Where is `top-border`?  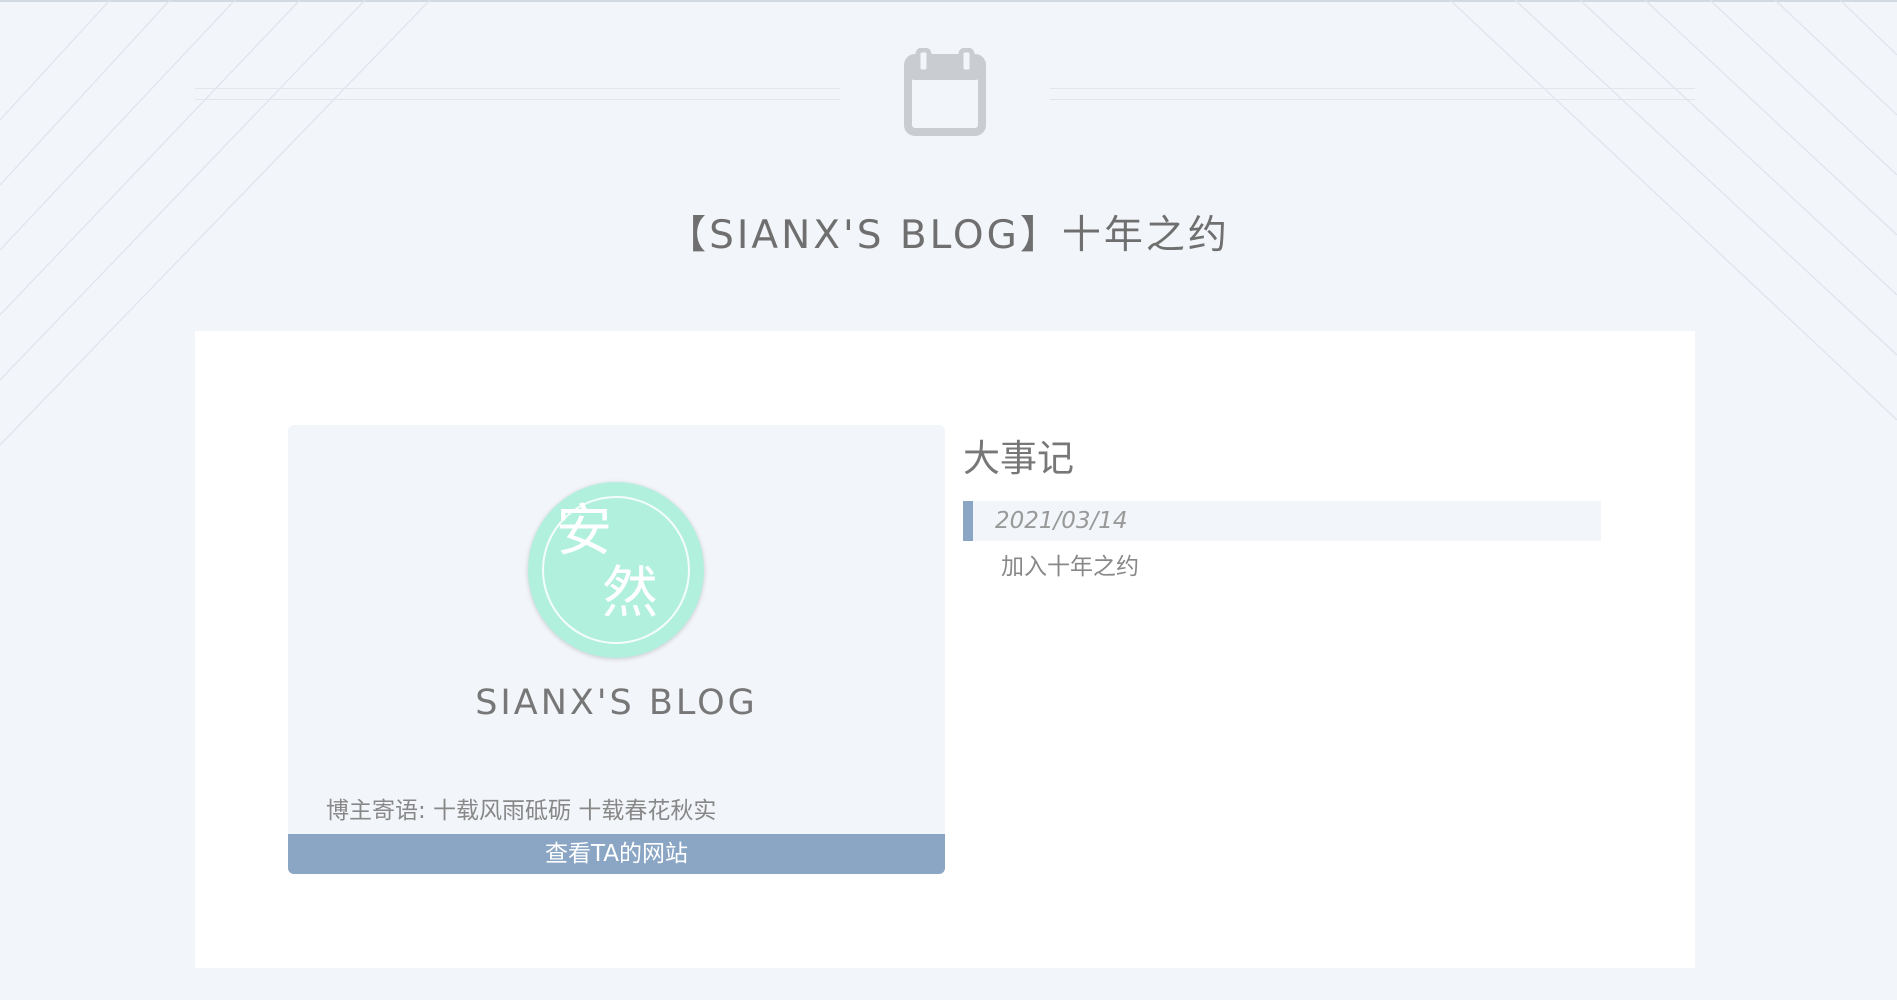 top-border is located at coordinates (948, 1).